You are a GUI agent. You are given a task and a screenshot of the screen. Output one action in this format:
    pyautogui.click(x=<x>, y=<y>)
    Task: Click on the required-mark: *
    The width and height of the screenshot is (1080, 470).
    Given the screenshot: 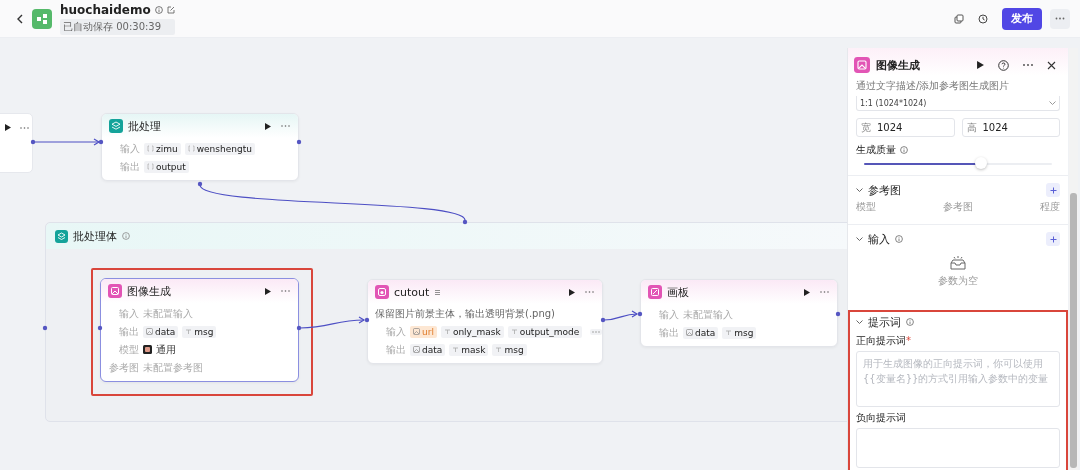 What is the action you would take?
    pyautogui.click(x=908, y=340)
    